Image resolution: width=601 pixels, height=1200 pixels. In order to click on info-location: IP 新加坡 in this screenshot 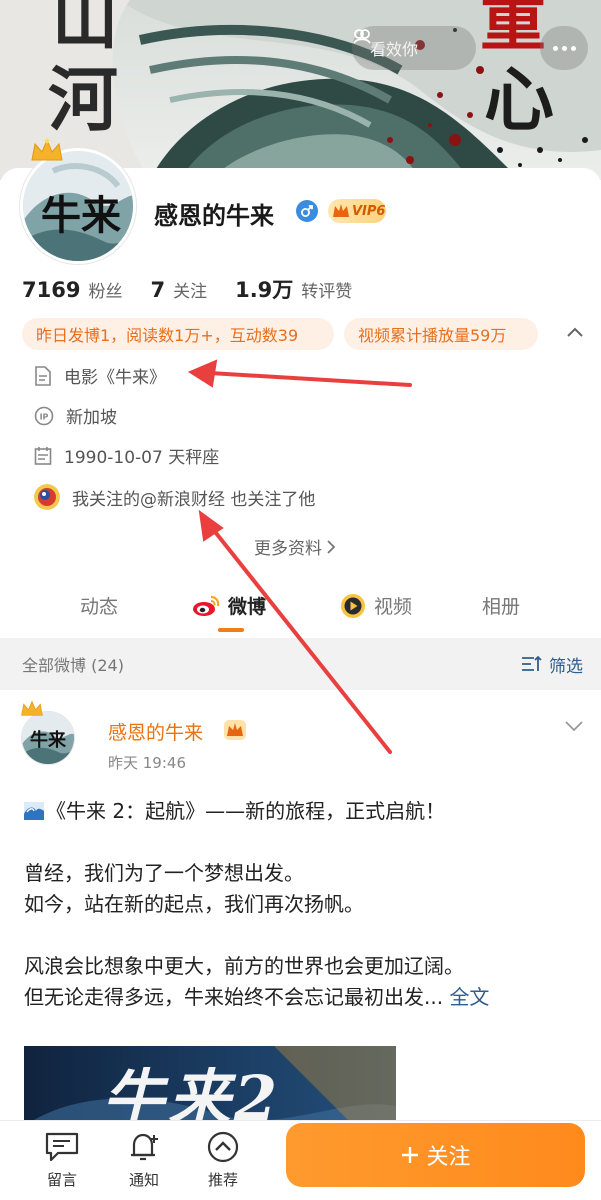, I will do `click(75, 415)`.